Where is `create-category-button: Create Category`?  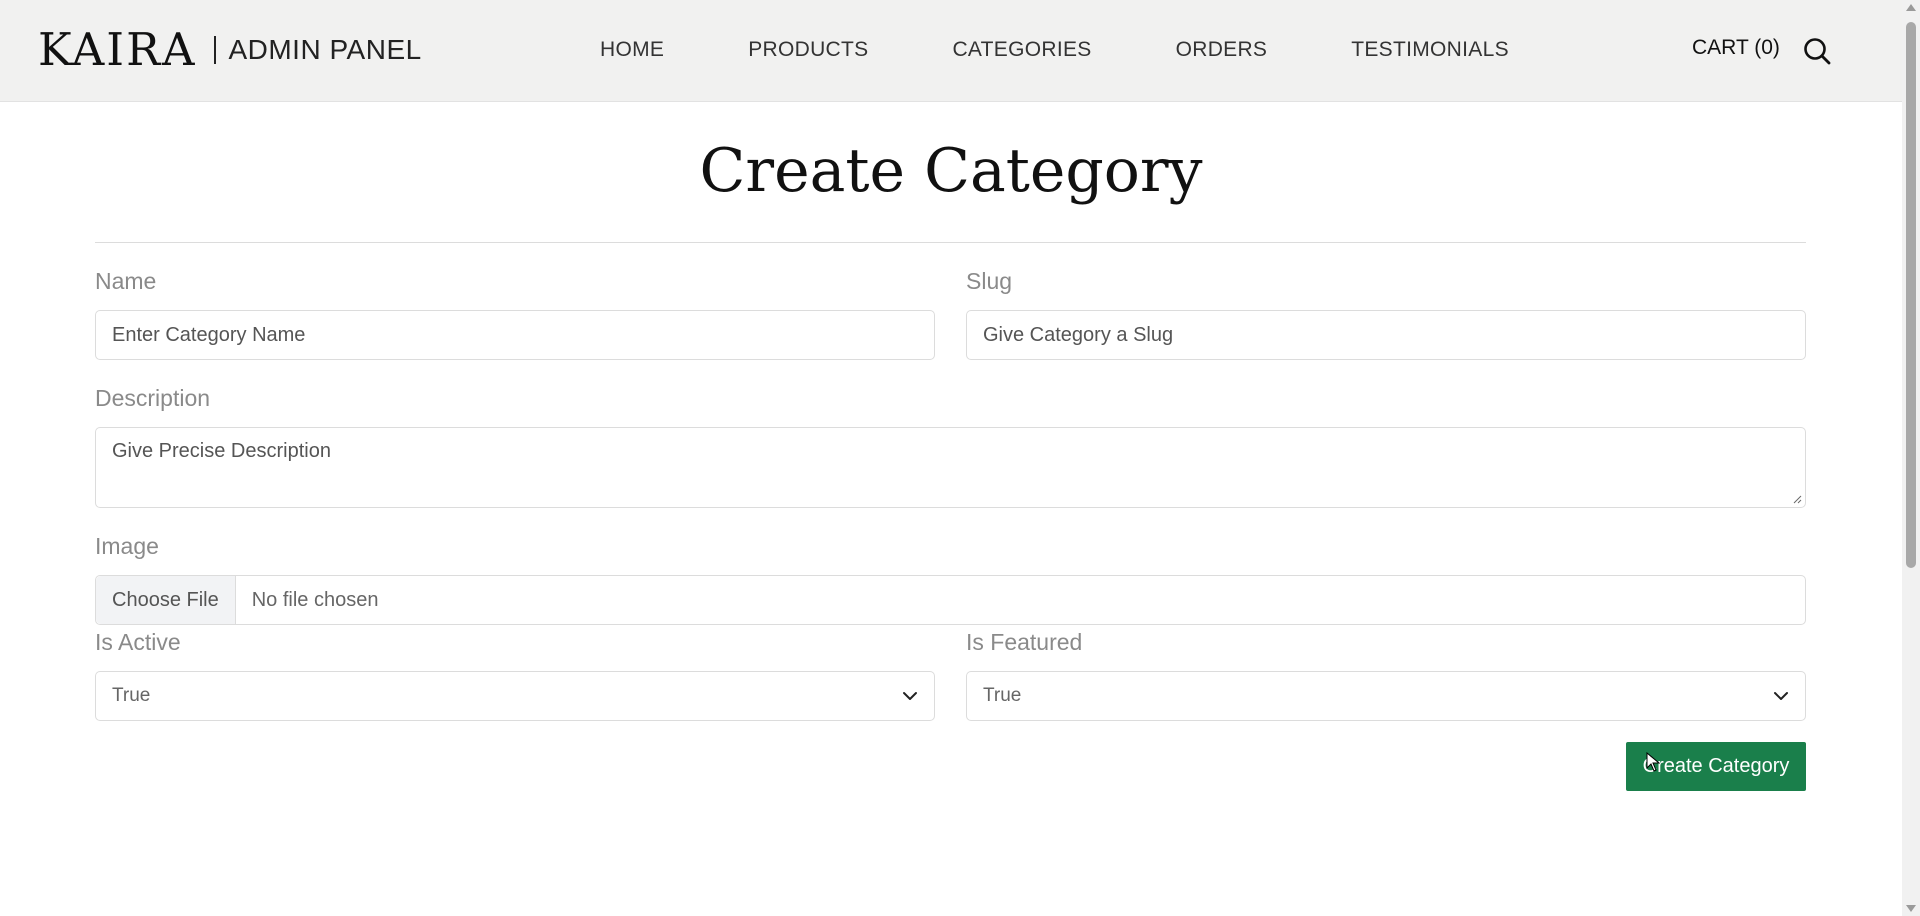 create-category-button: Create Category is located at coordinates (1716, 766).